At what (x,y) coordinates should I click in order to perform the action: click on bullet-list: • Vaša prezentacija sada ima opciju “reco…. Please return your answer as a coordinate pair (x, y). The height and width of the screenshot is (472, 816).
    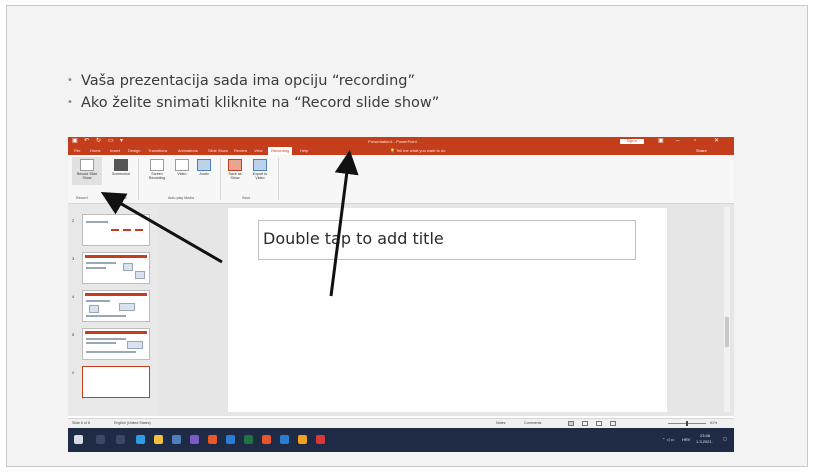
    Looking at the image, I should click on (253, 92).